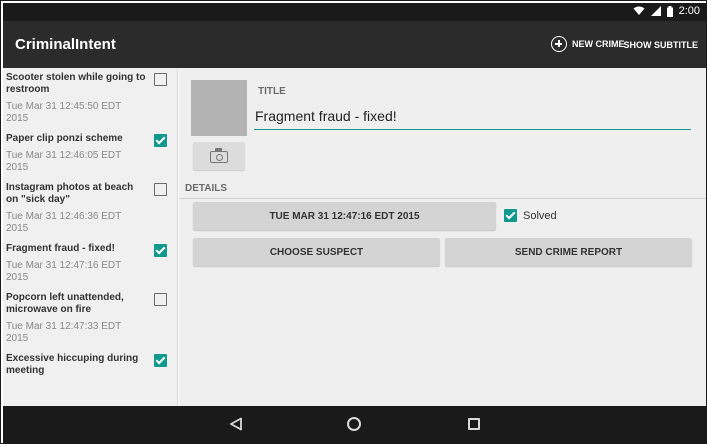  I want to click on status-icons: 2:00, so click(666, 11).